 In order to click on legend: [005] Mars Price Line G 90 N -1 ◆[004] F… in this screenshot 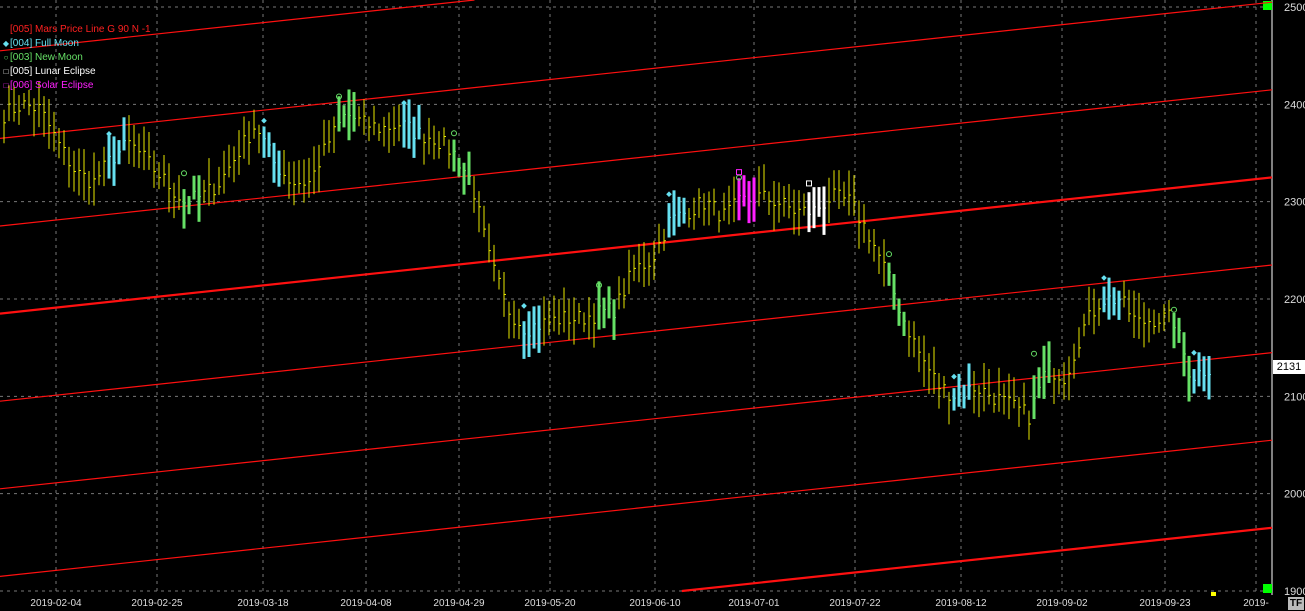, I will do `click(76, 58)`.